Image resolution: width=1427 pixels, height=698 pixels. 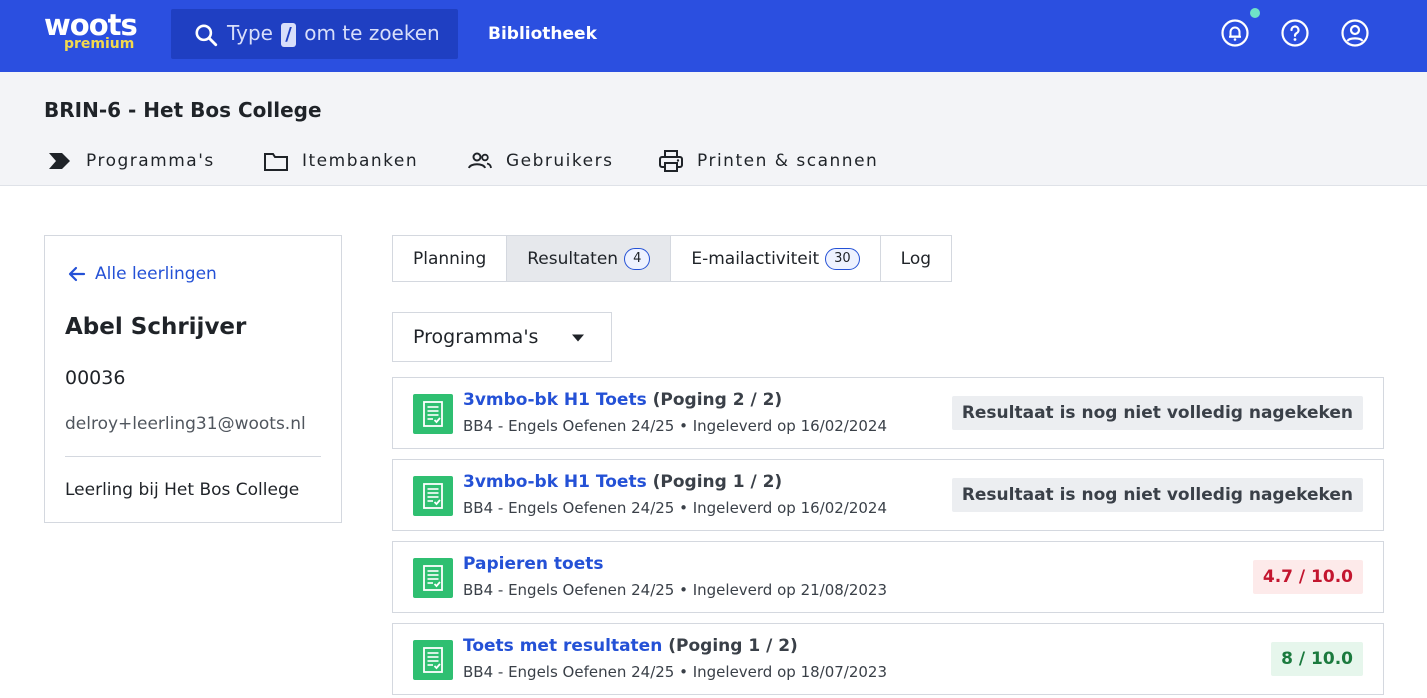 I want to click on program-filter-dropdown: Programma's, so click(x=502, y=337).